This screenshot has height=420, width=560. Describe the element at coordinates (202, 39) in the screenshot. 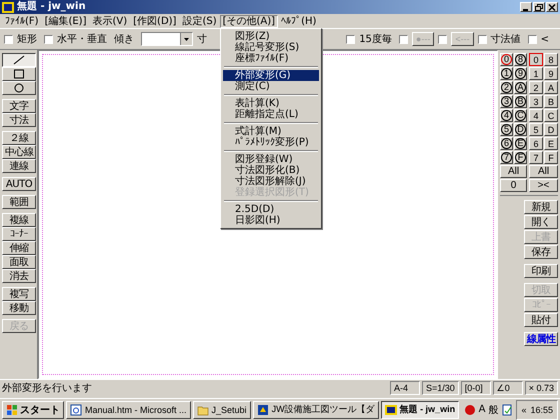

I see `toolbar-label: 寸` at that location.